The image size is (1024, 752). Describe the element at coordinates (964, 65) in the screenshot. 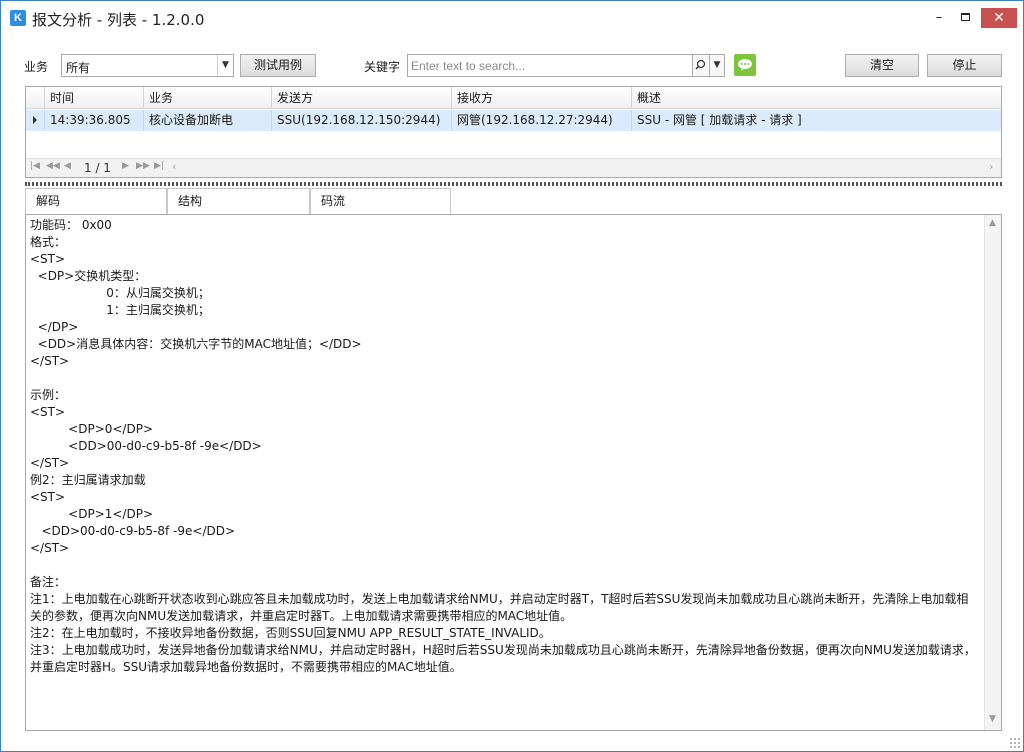

I see `stop-button: 停止` at that location.